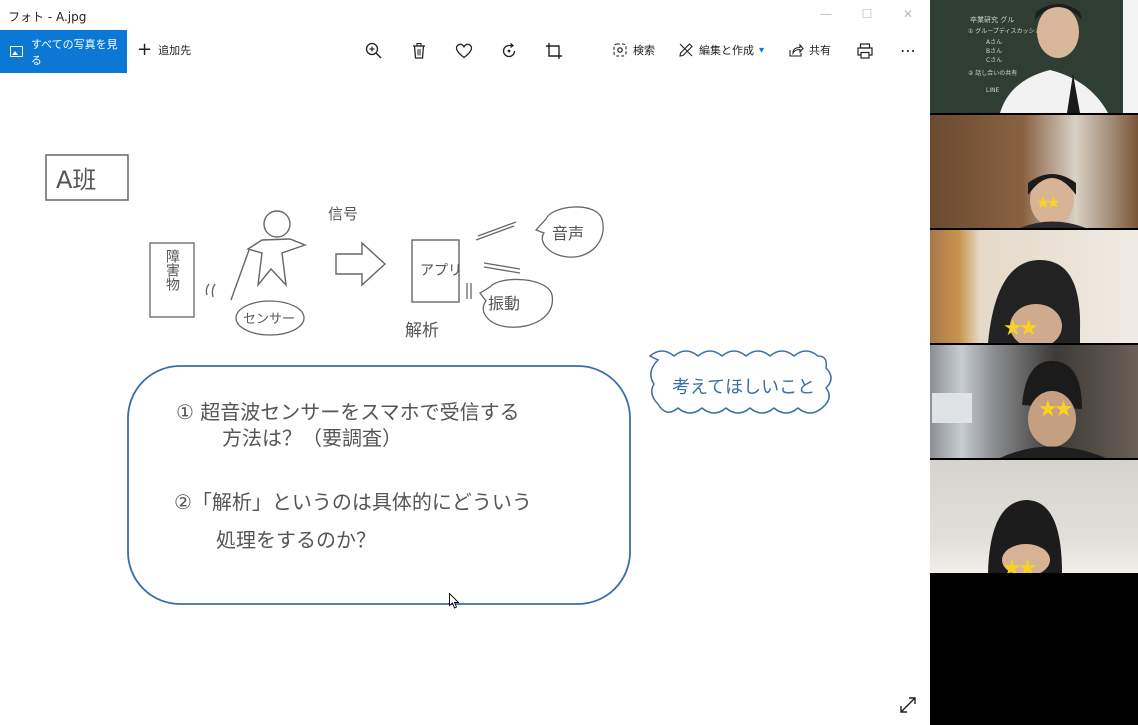 Image resolution: width=1138 pixels, height=725 pixels. What do you see at coordinates (465, 15) in the screenshot?
I see `title-bar: フォト - A.jpg — ☐ ✕` at bounding box center [465, 15].